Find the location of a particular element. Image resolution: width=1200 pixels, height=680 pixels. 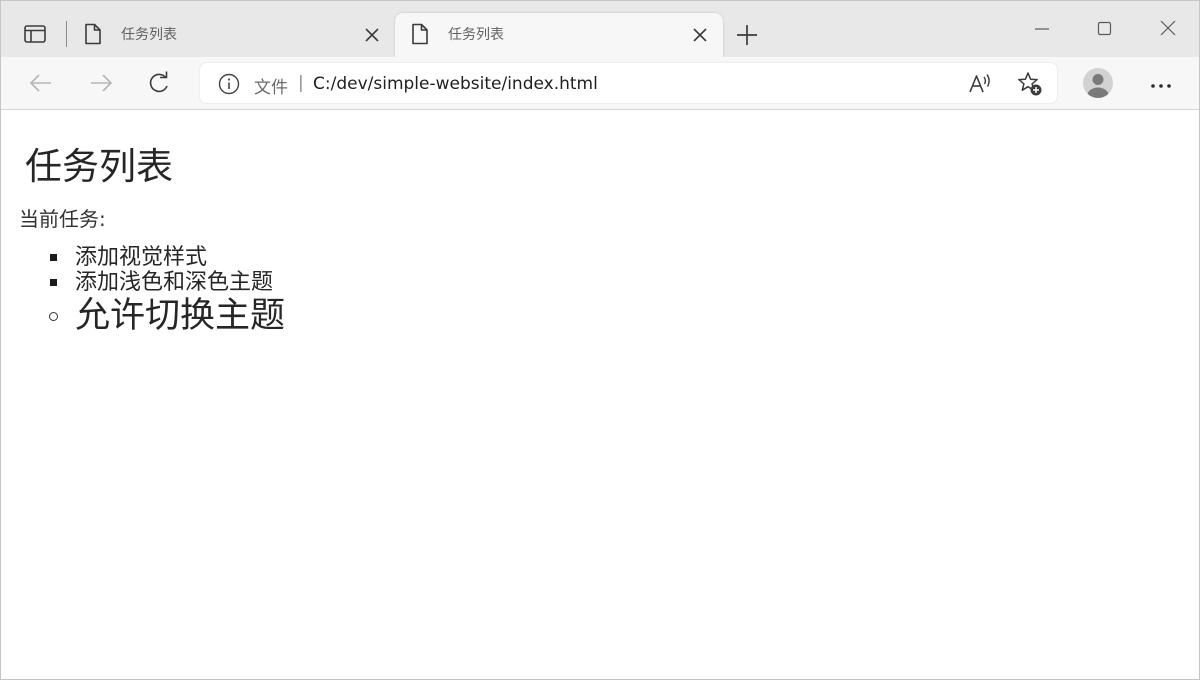

task-text: 添加视觉样式 is located at coordinates (141, 257).